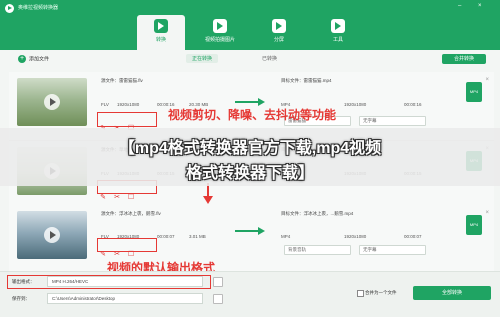 Image resolution: width=500 pixels, height=317 pixels. I want to click on target-file: 目标文件：浮冰冰上裹，...鹅雪.mp4, so click(317, 214).